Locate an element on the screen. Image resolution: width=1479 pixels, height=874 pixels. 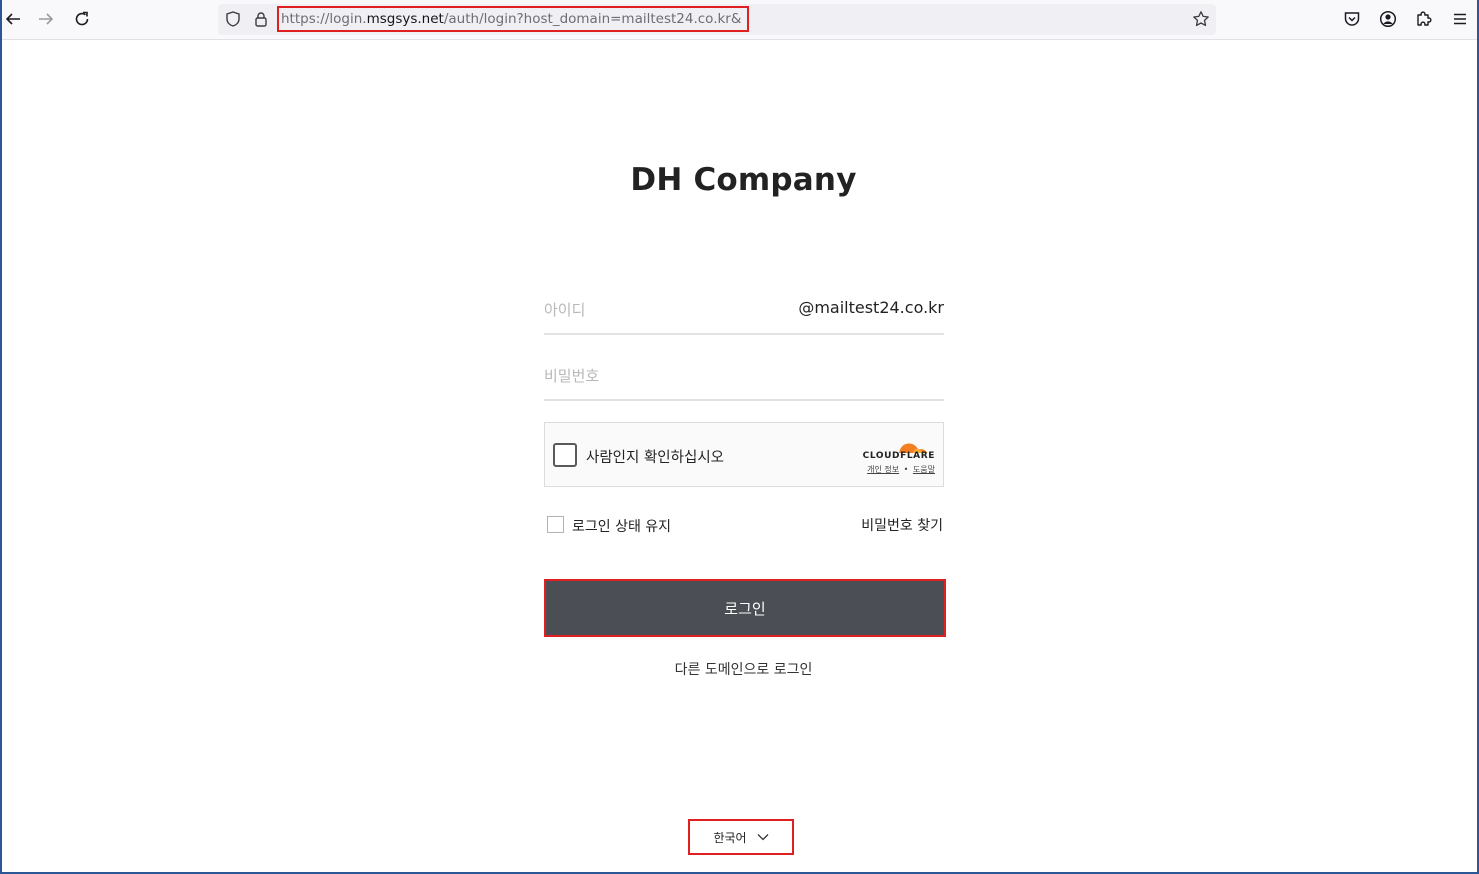
id-input is located at coordinates (669, 310).